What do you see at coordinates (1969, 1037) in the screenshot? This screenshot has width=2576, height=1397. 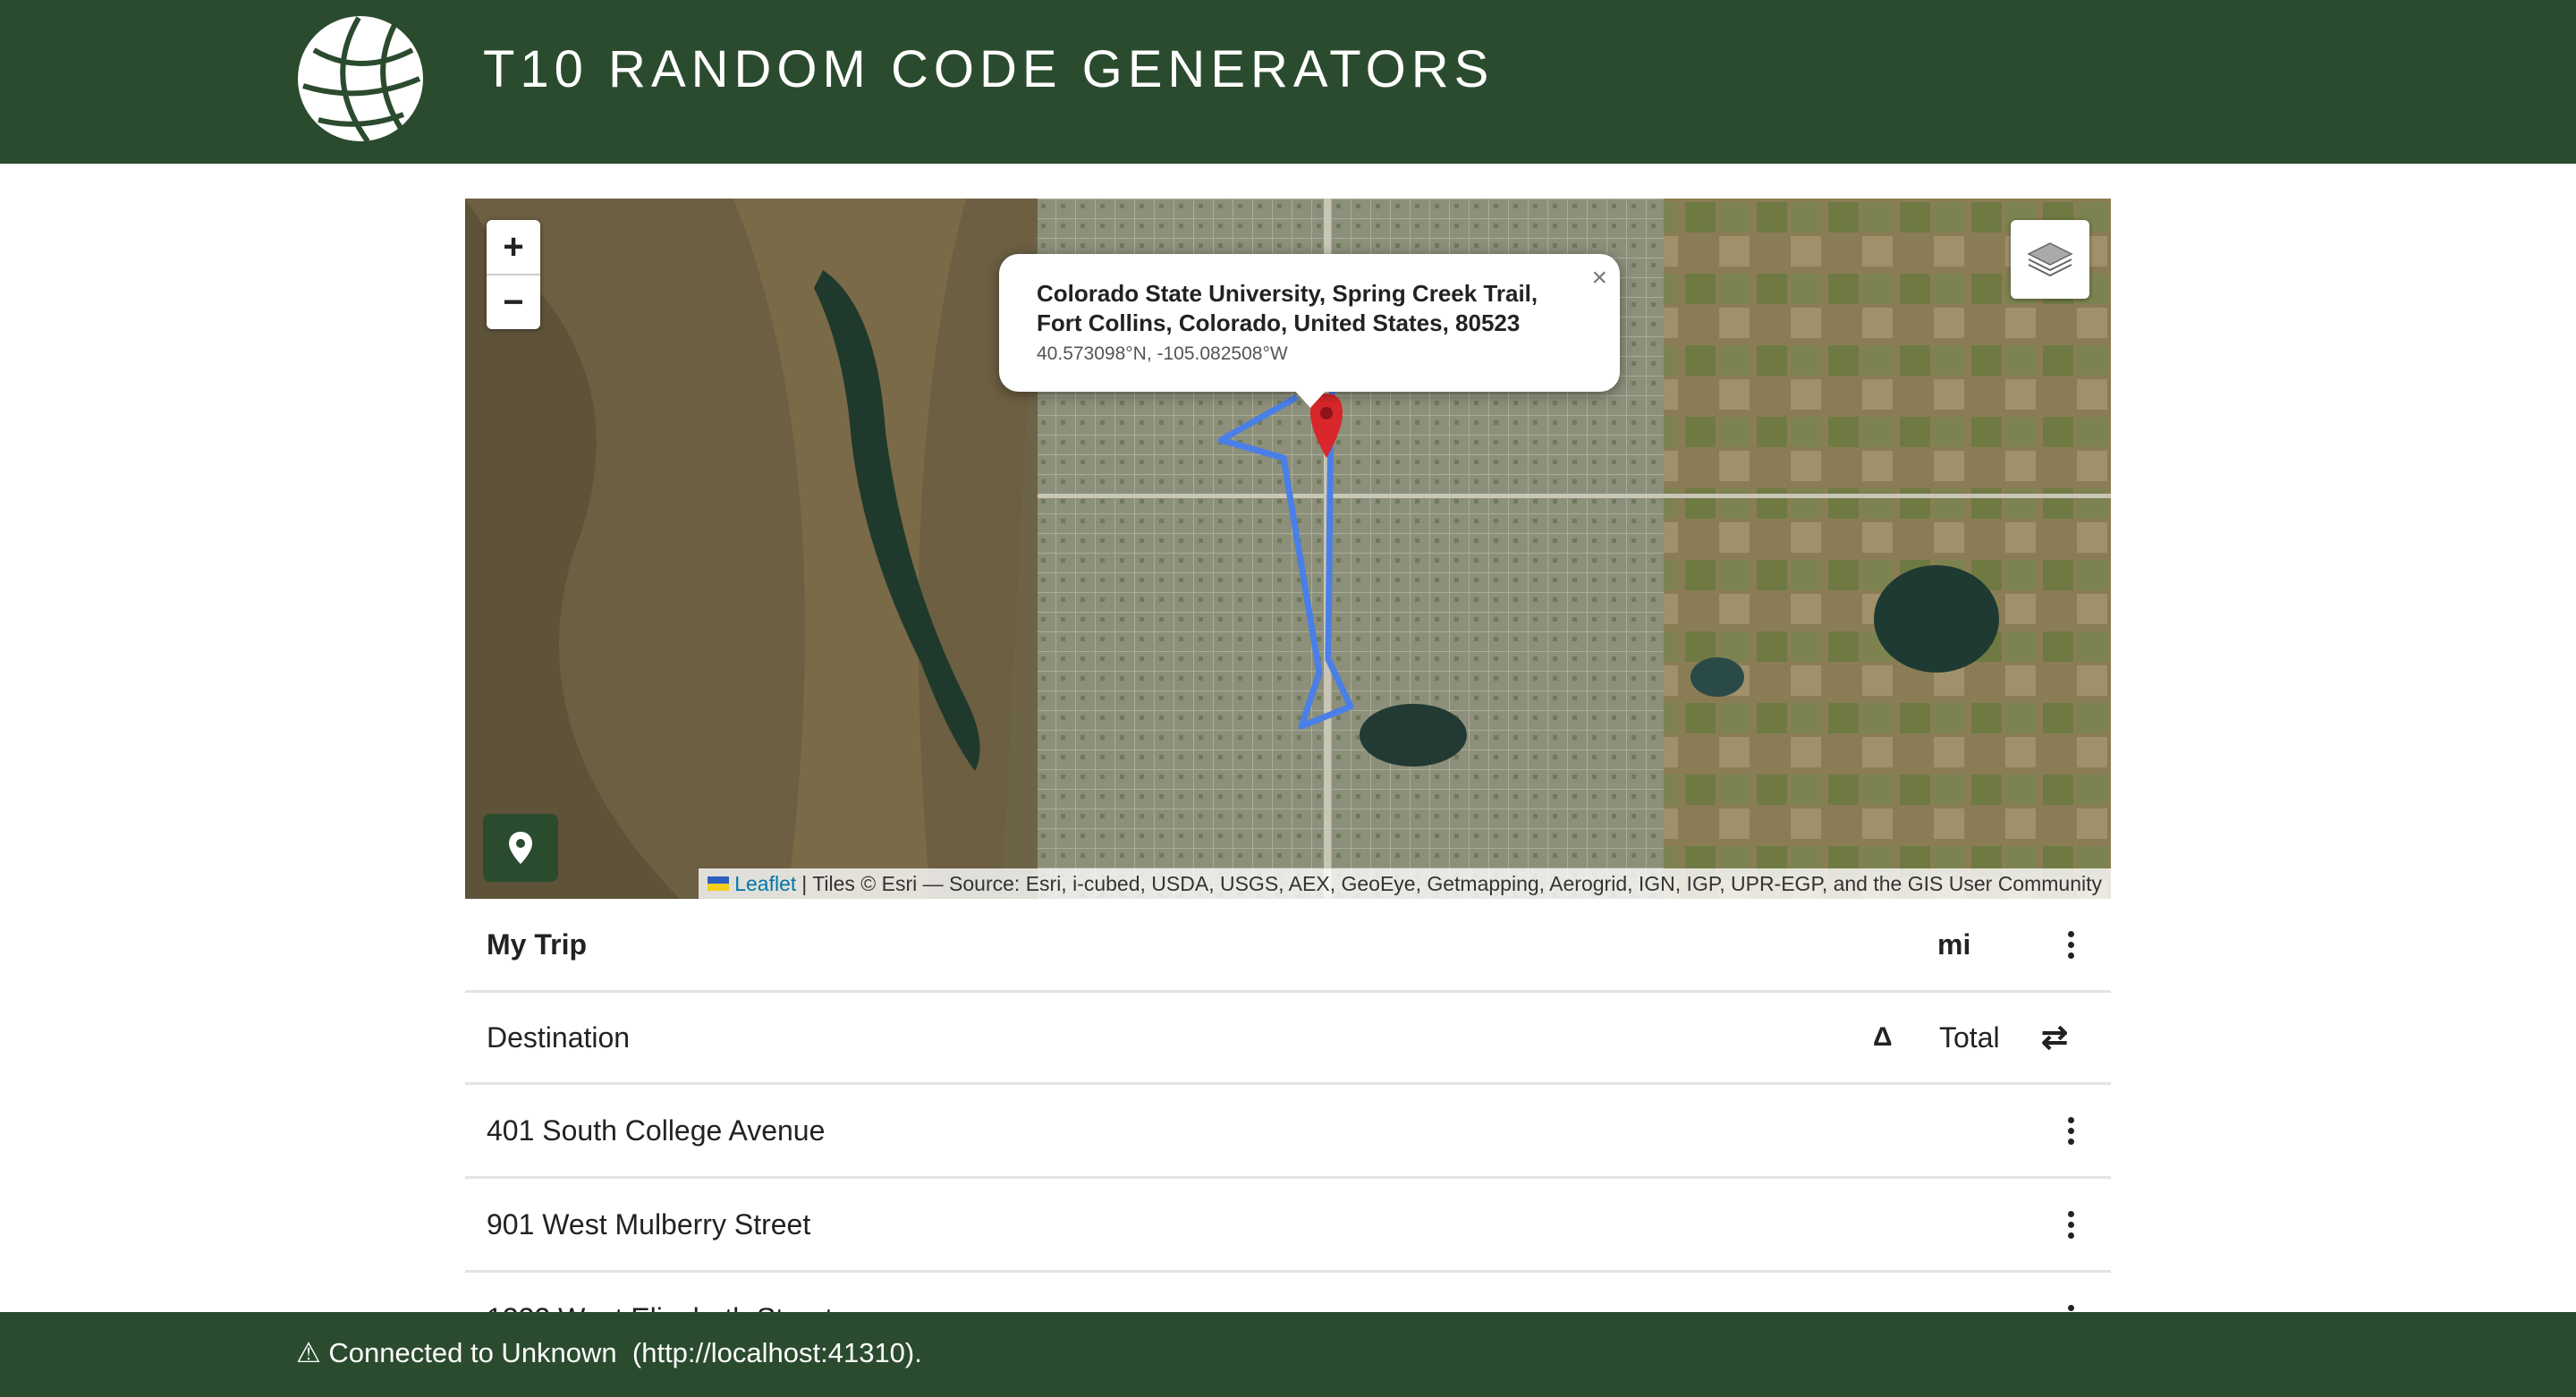 I see `total-column-label: Total` at bounding box center [1969, 1037].